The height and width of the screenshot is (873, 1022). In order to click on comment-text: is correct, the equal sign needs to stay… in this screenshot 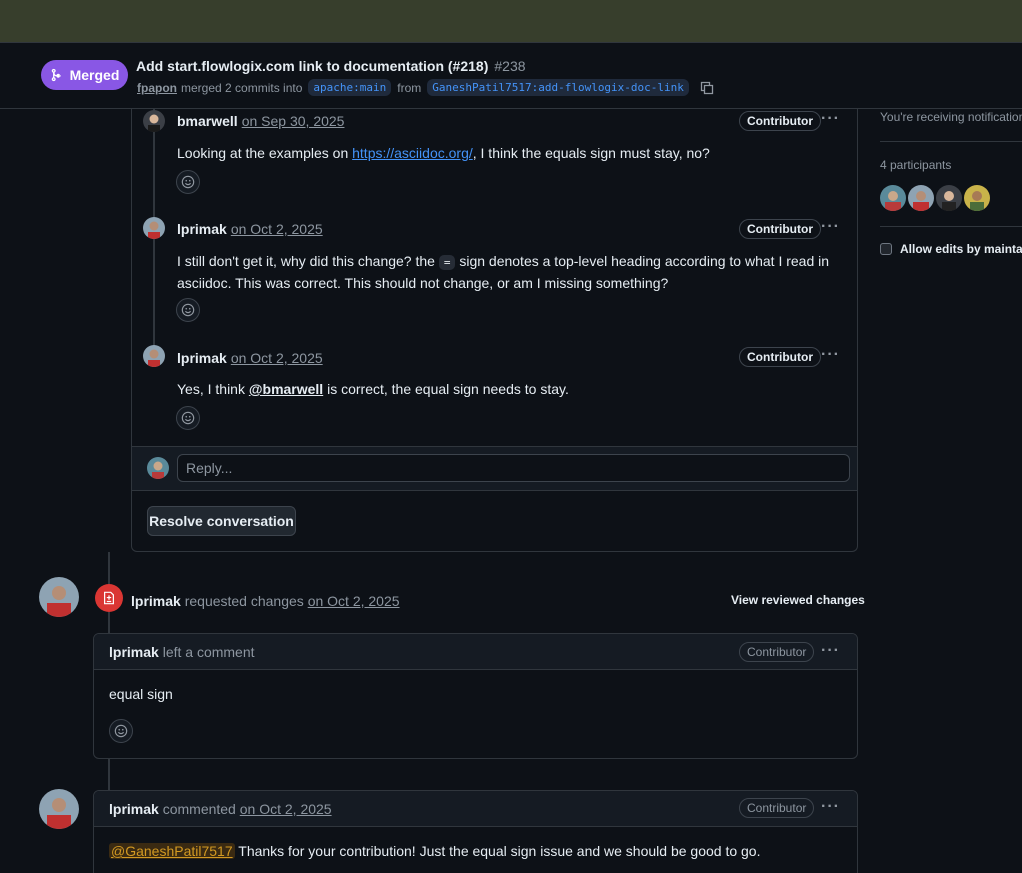, I will do `click(446, 389)`.